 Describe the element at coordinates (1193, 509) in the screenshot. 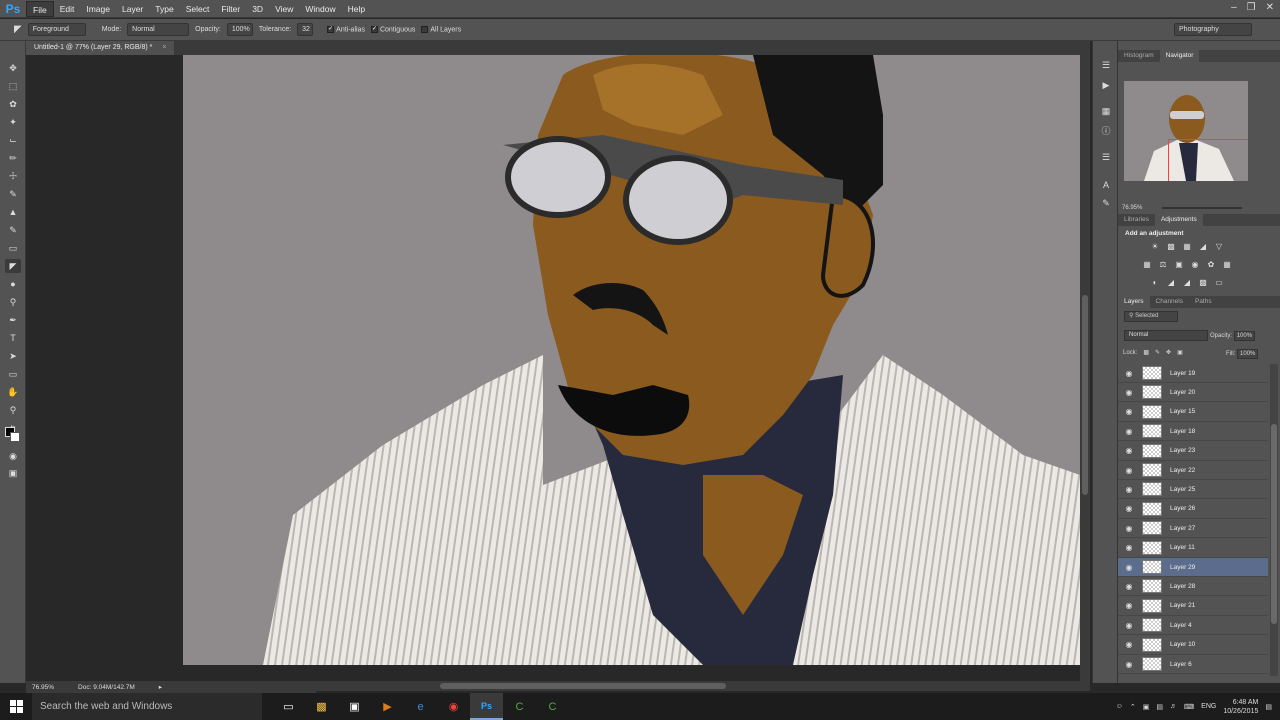

I see `layer-row: ◉ Layer 26` at that location.